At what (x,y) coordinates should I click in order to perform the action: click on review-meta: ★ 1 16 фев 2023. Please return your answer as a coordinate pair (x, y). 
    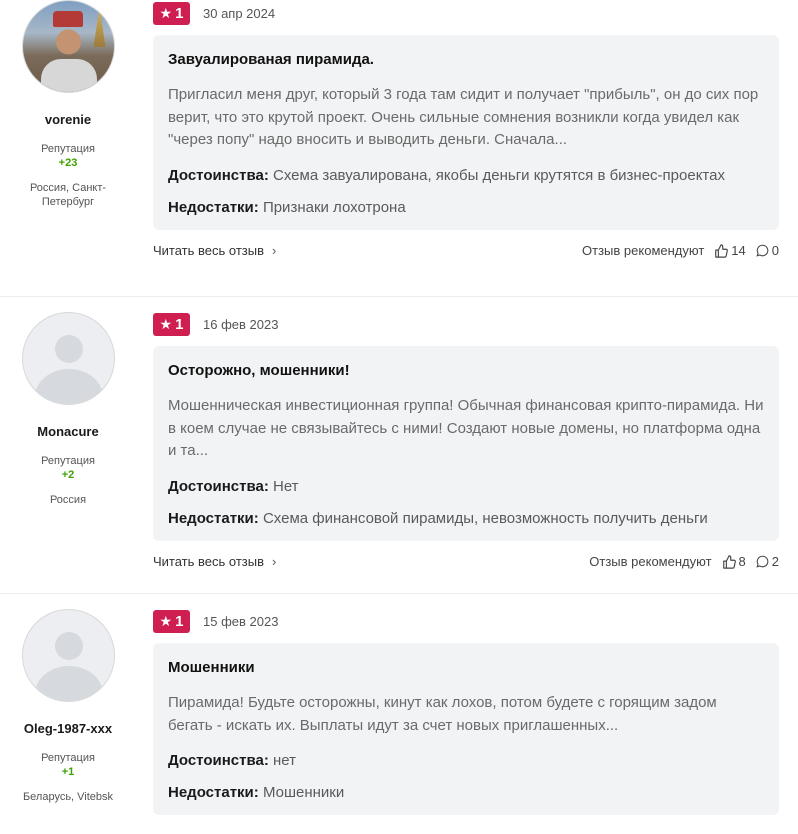
    Looking at the image, I should click on (466, 324).